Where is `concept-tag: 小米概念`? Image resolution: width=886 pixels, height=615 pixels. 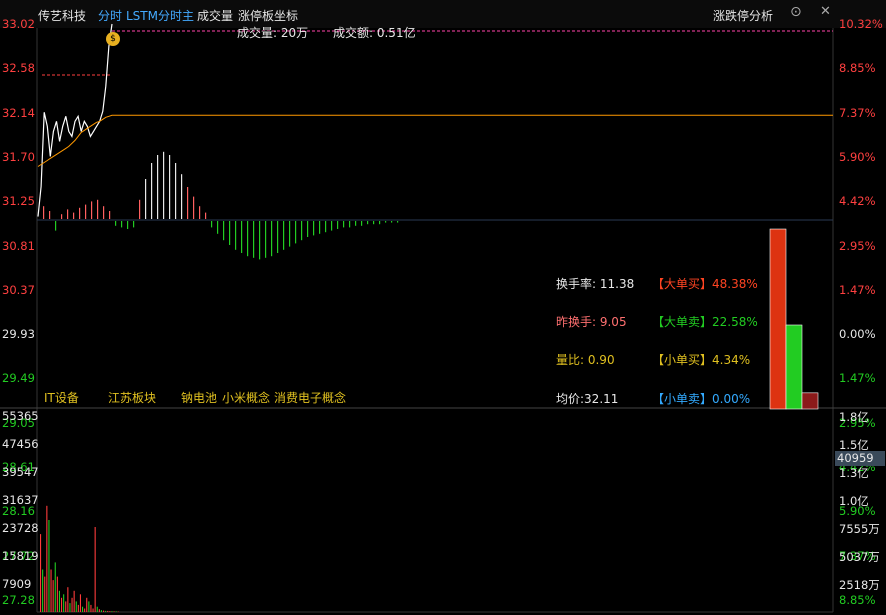
concept-tag: 小米概念 is located at coordinates (246, 397).